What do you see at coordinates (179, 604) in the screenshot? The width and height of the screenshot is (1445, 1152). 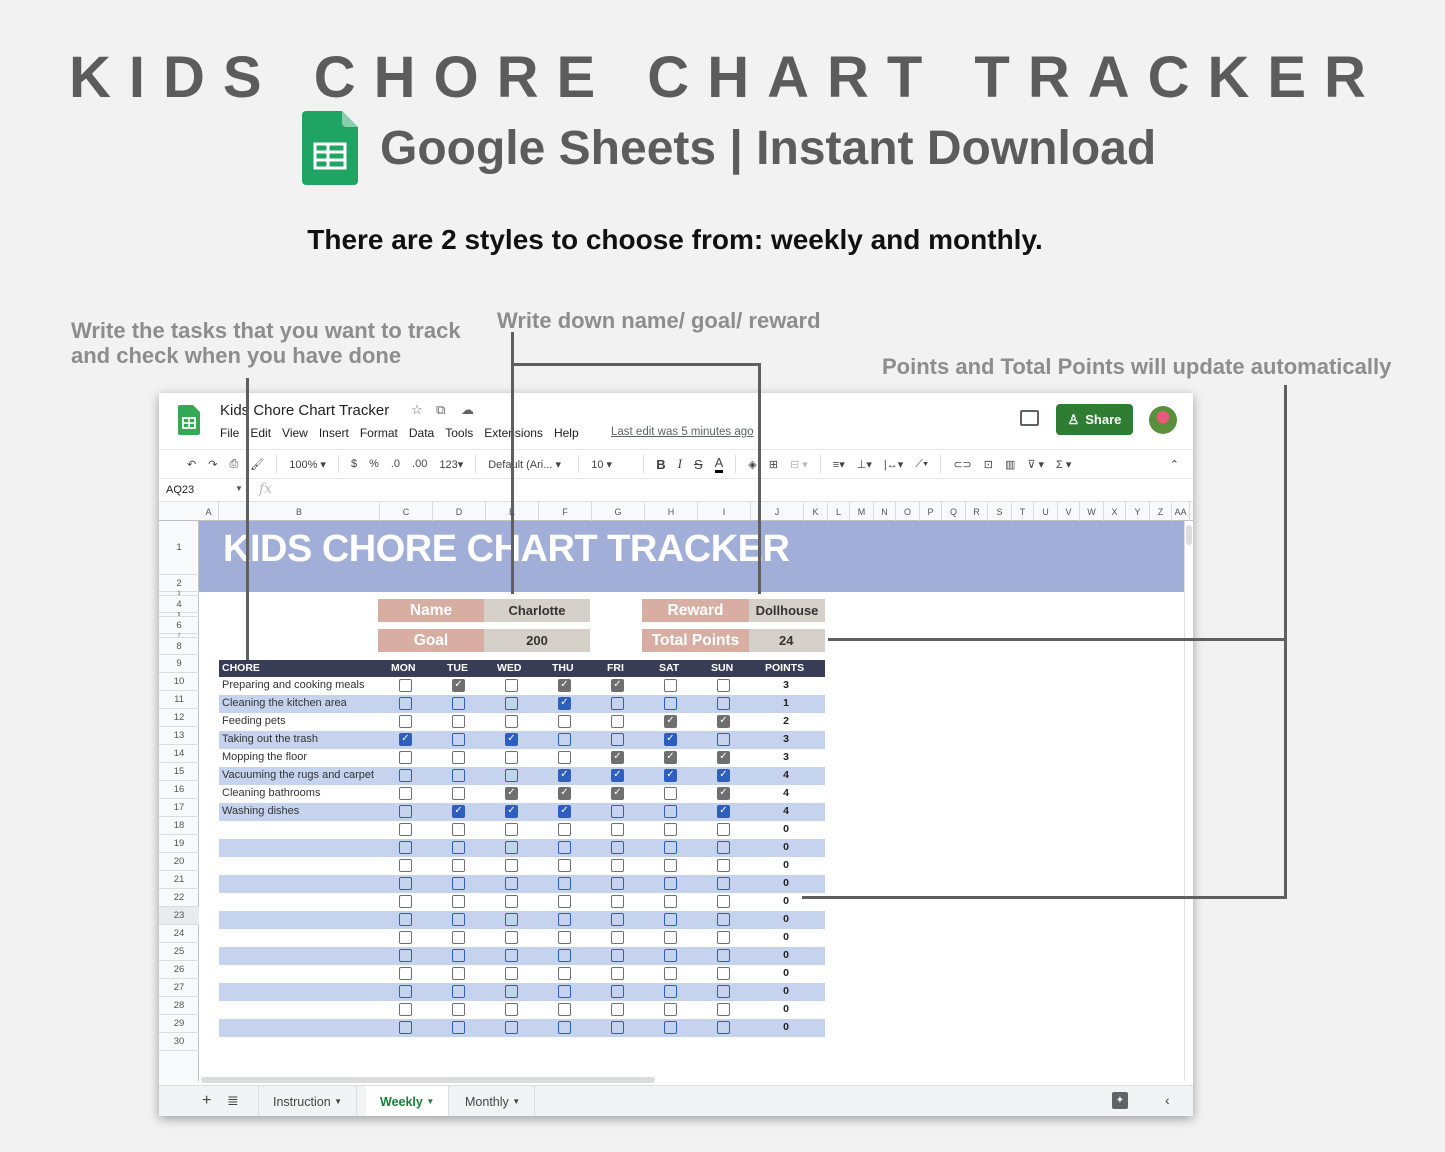 I see `row-header: 4` at bounding box center [179, 604].